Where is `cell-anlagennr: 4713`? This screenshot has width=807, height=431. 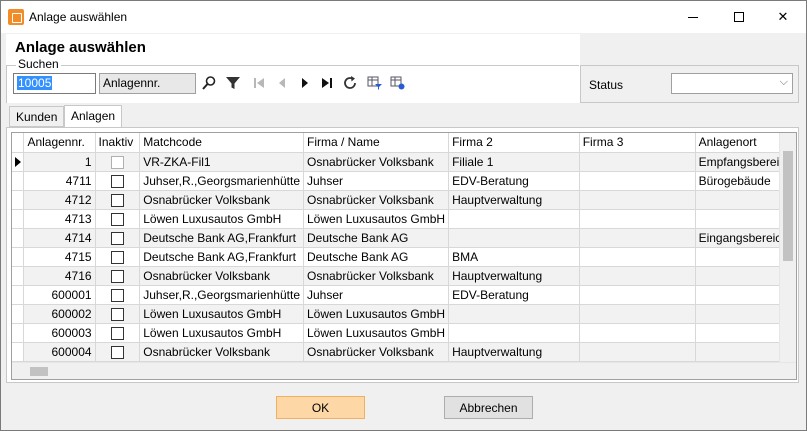
cell-anlagennr: 4713 is located at coordinates (59, 219).